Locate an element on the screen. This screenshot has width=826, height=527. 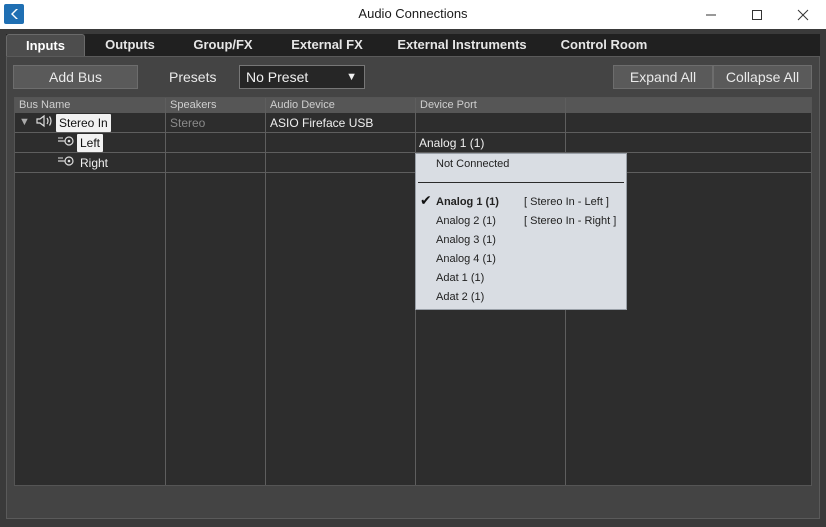
header-device-port: Device Port is located at coordinates (613, 105).